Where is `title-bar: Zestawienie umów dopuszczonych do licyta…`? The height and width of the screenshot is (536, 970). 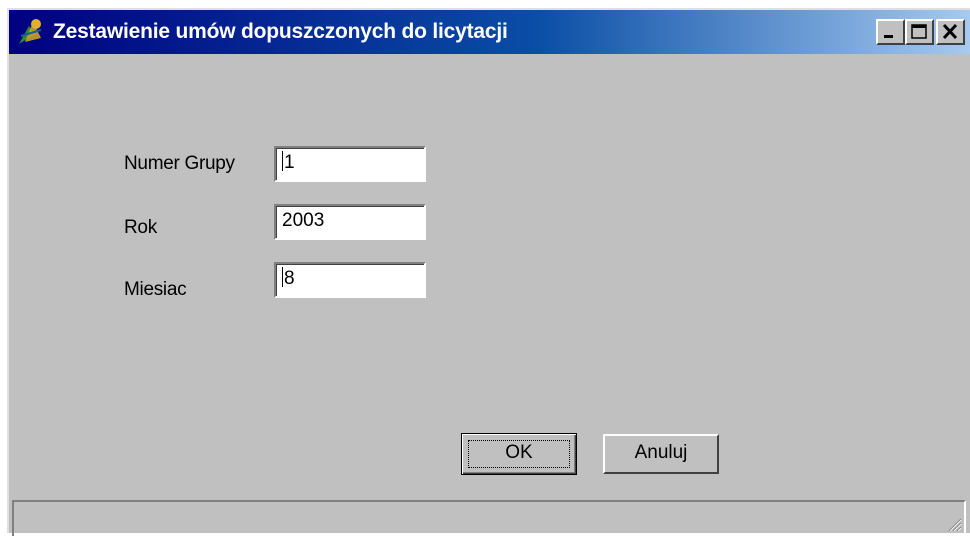
title-bar: Zestawienie umów dopuszczonych do licyta… is located at coordinates (489, 32).